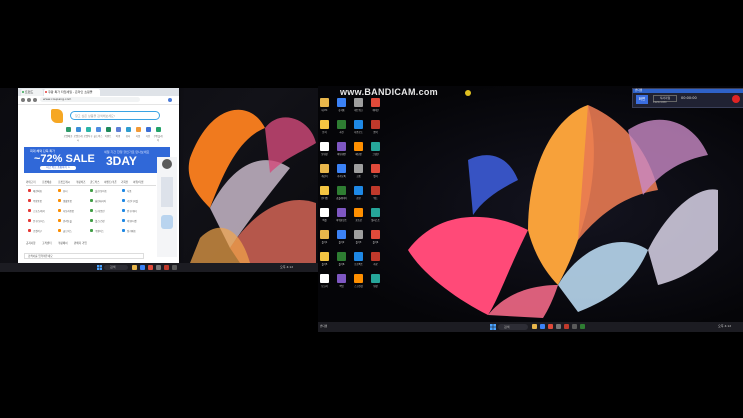  I want to click on category-item: 가전디지털, so click(132, 201).